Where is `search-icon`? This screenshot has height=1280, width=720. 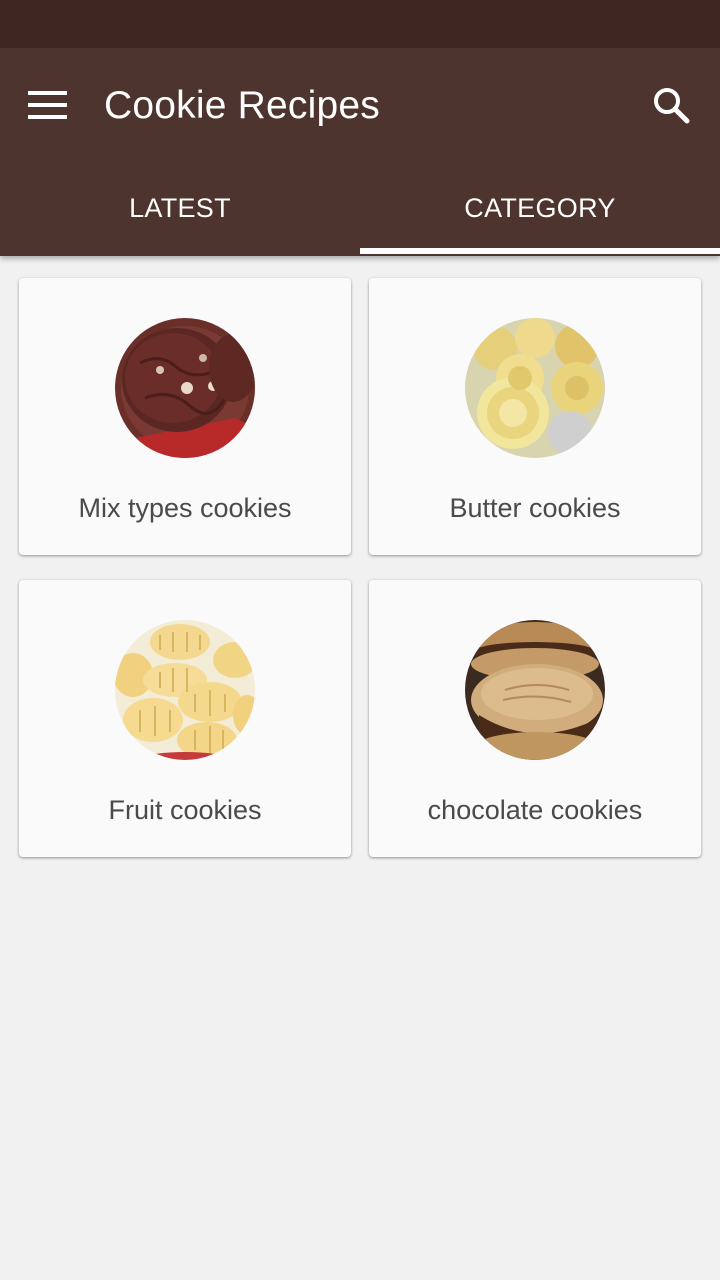
search-icon is located at coordinates (672, 106).